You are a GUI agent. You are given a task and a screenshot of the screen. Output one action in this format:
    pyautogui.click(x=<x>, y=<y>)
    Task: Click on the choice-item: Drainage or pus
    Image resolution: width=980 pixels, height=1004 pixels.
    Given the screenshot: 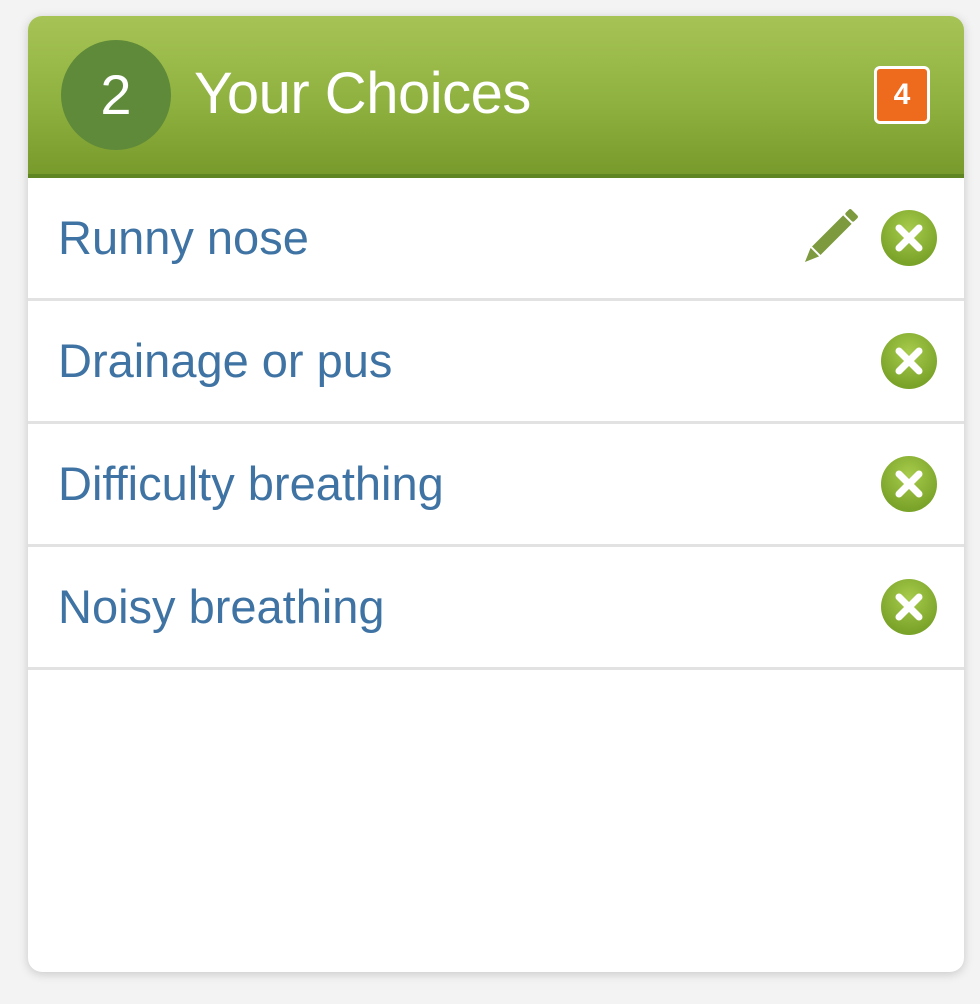 What is the action you would take?
    pyautogui.click(x=496, y=362)
    